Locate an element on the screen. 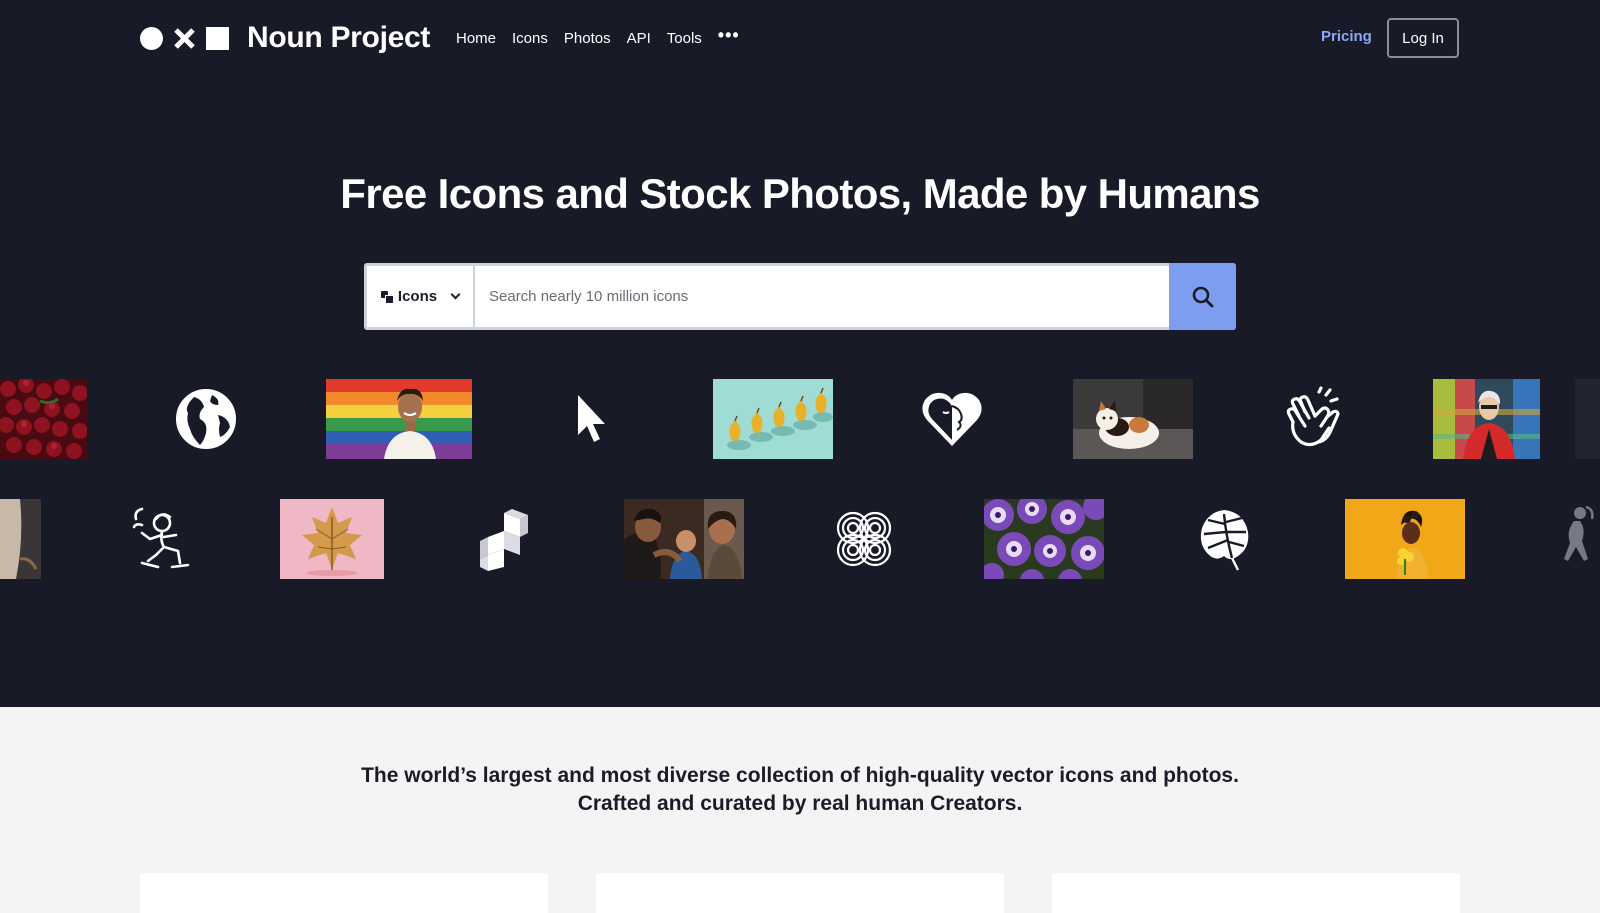 The image size is (1600, 913). main-nav: Home Icons Photos API Tools ••• is located at coordinates (598, 37).